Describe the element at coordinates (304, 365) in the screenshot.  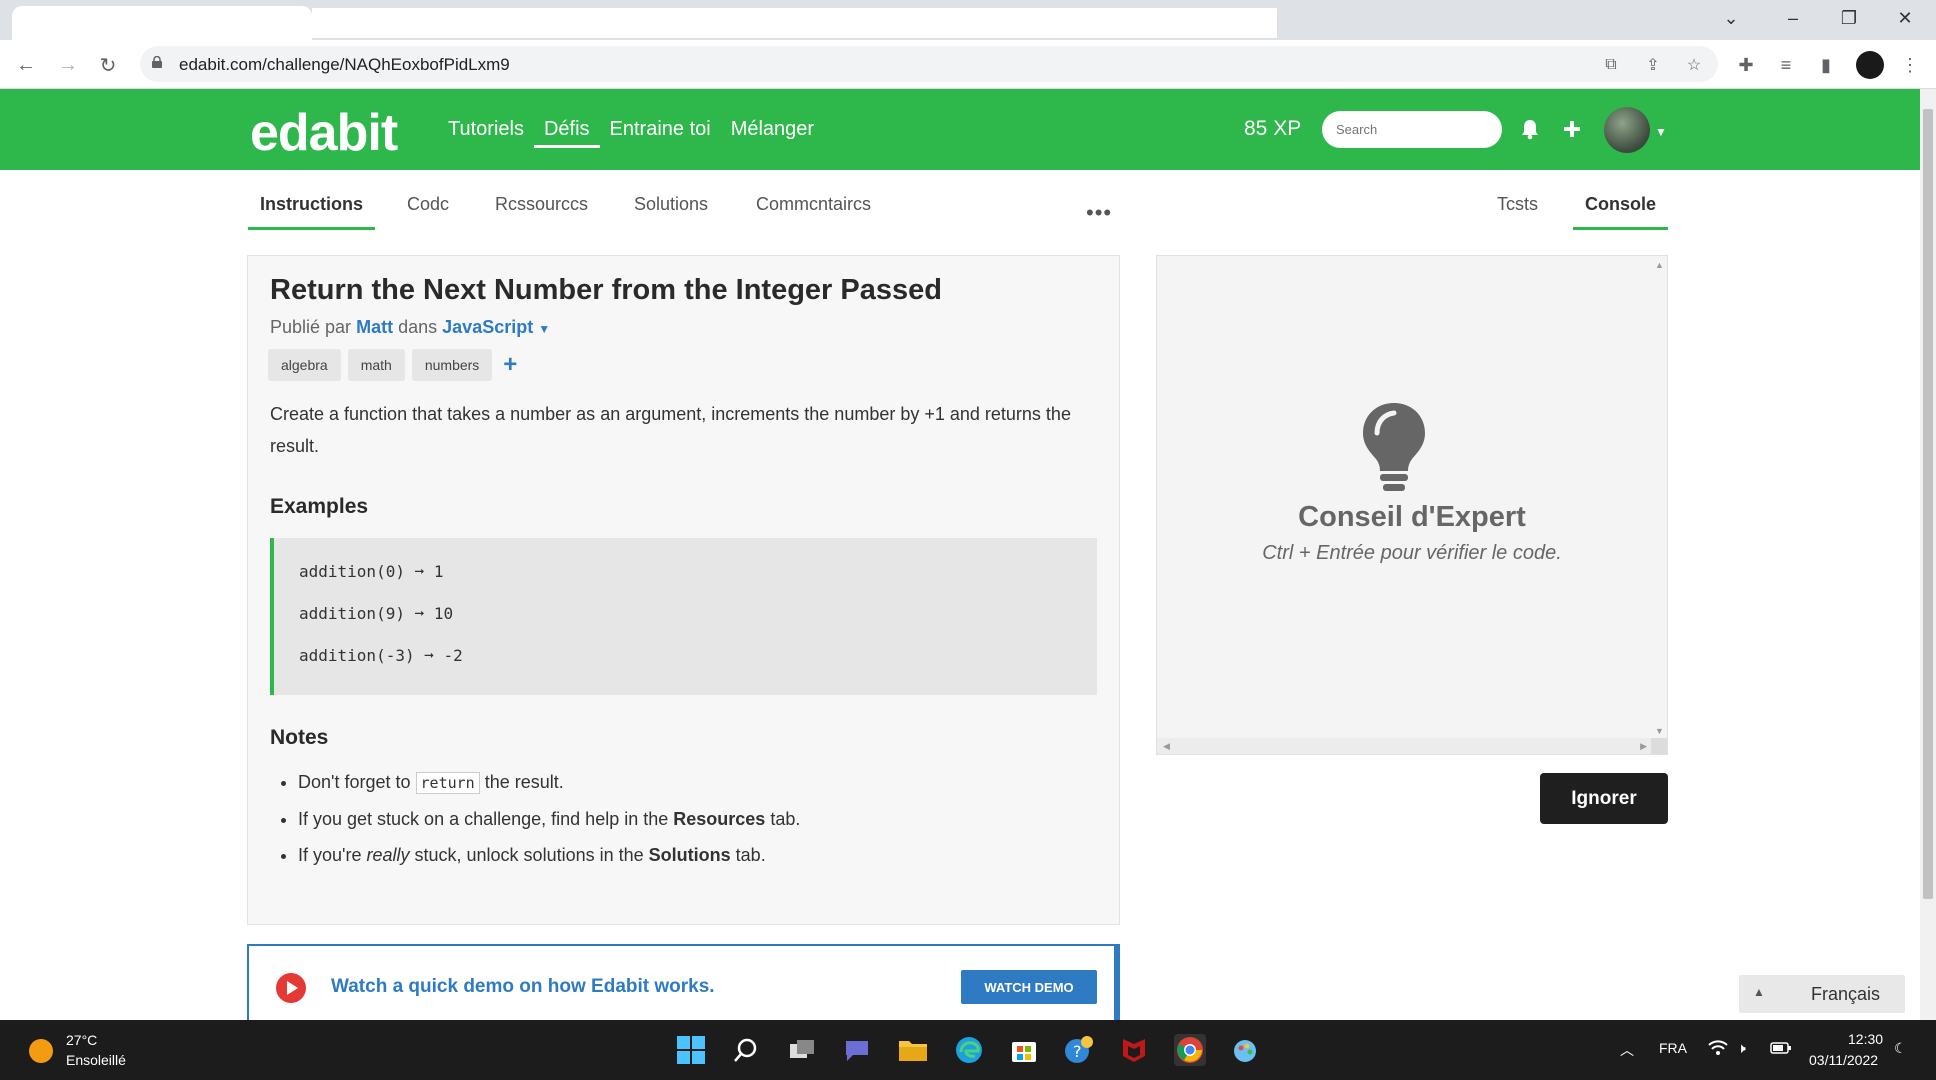
I see `tag-algebra: algebra` at that location.